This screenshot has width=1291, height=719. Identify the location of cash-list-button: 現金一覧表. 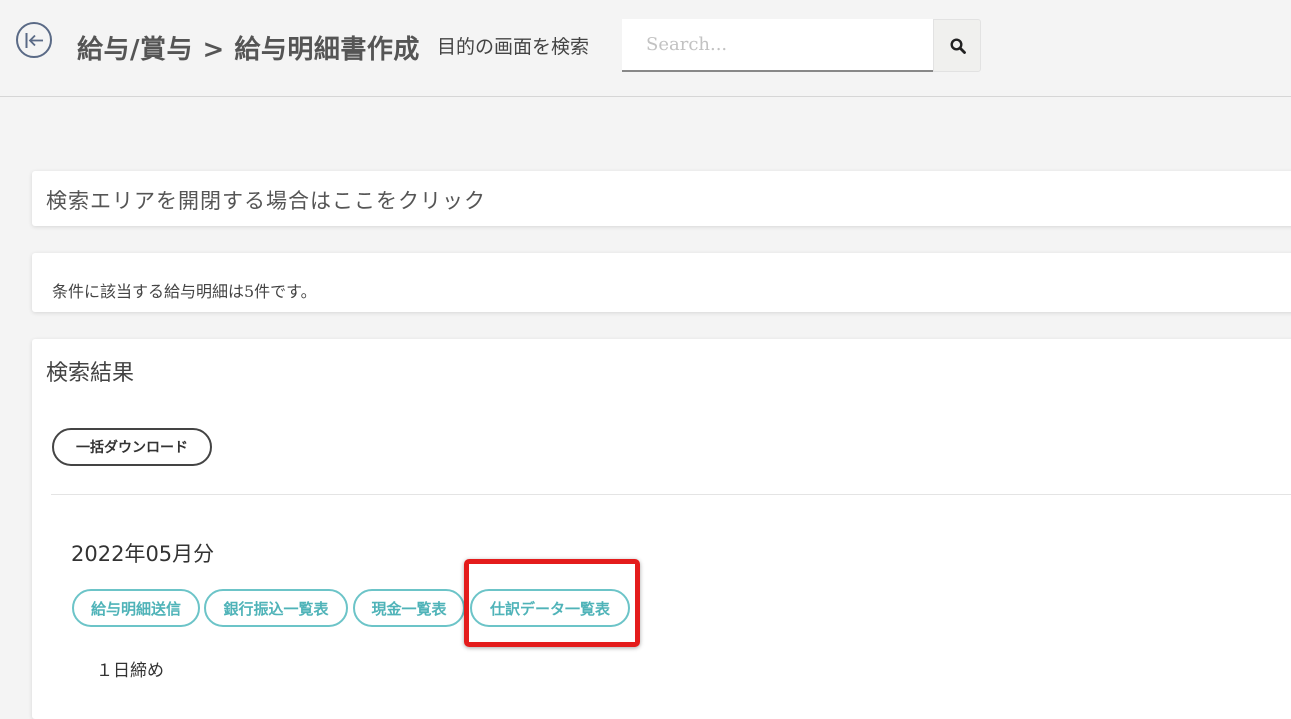
(409, 608).